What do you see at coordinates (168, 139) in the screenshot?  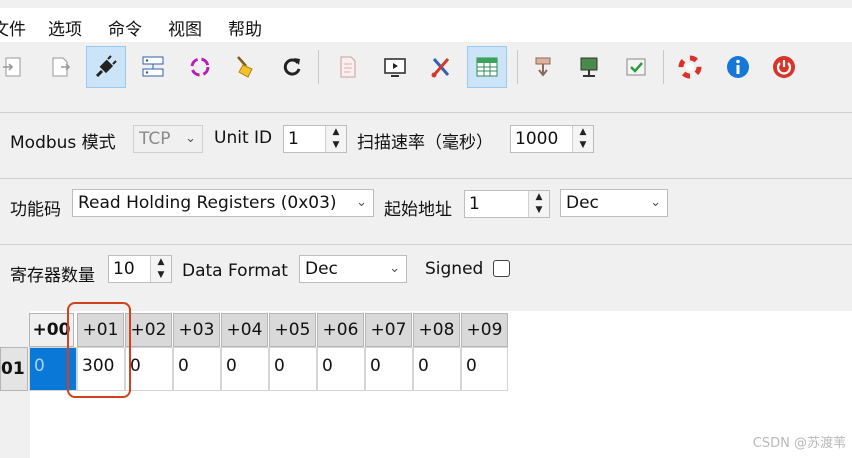 I see `modbus-mode-select: TCP ⌄` at bounding box center [168, 139].